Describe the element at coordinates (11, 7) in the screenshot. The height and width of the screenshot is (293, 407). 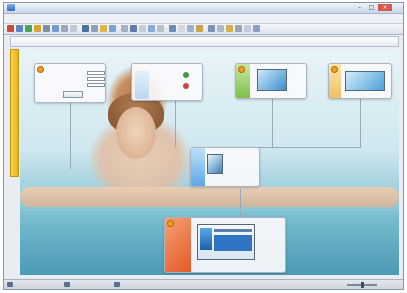
I see `app-icon` at that location.